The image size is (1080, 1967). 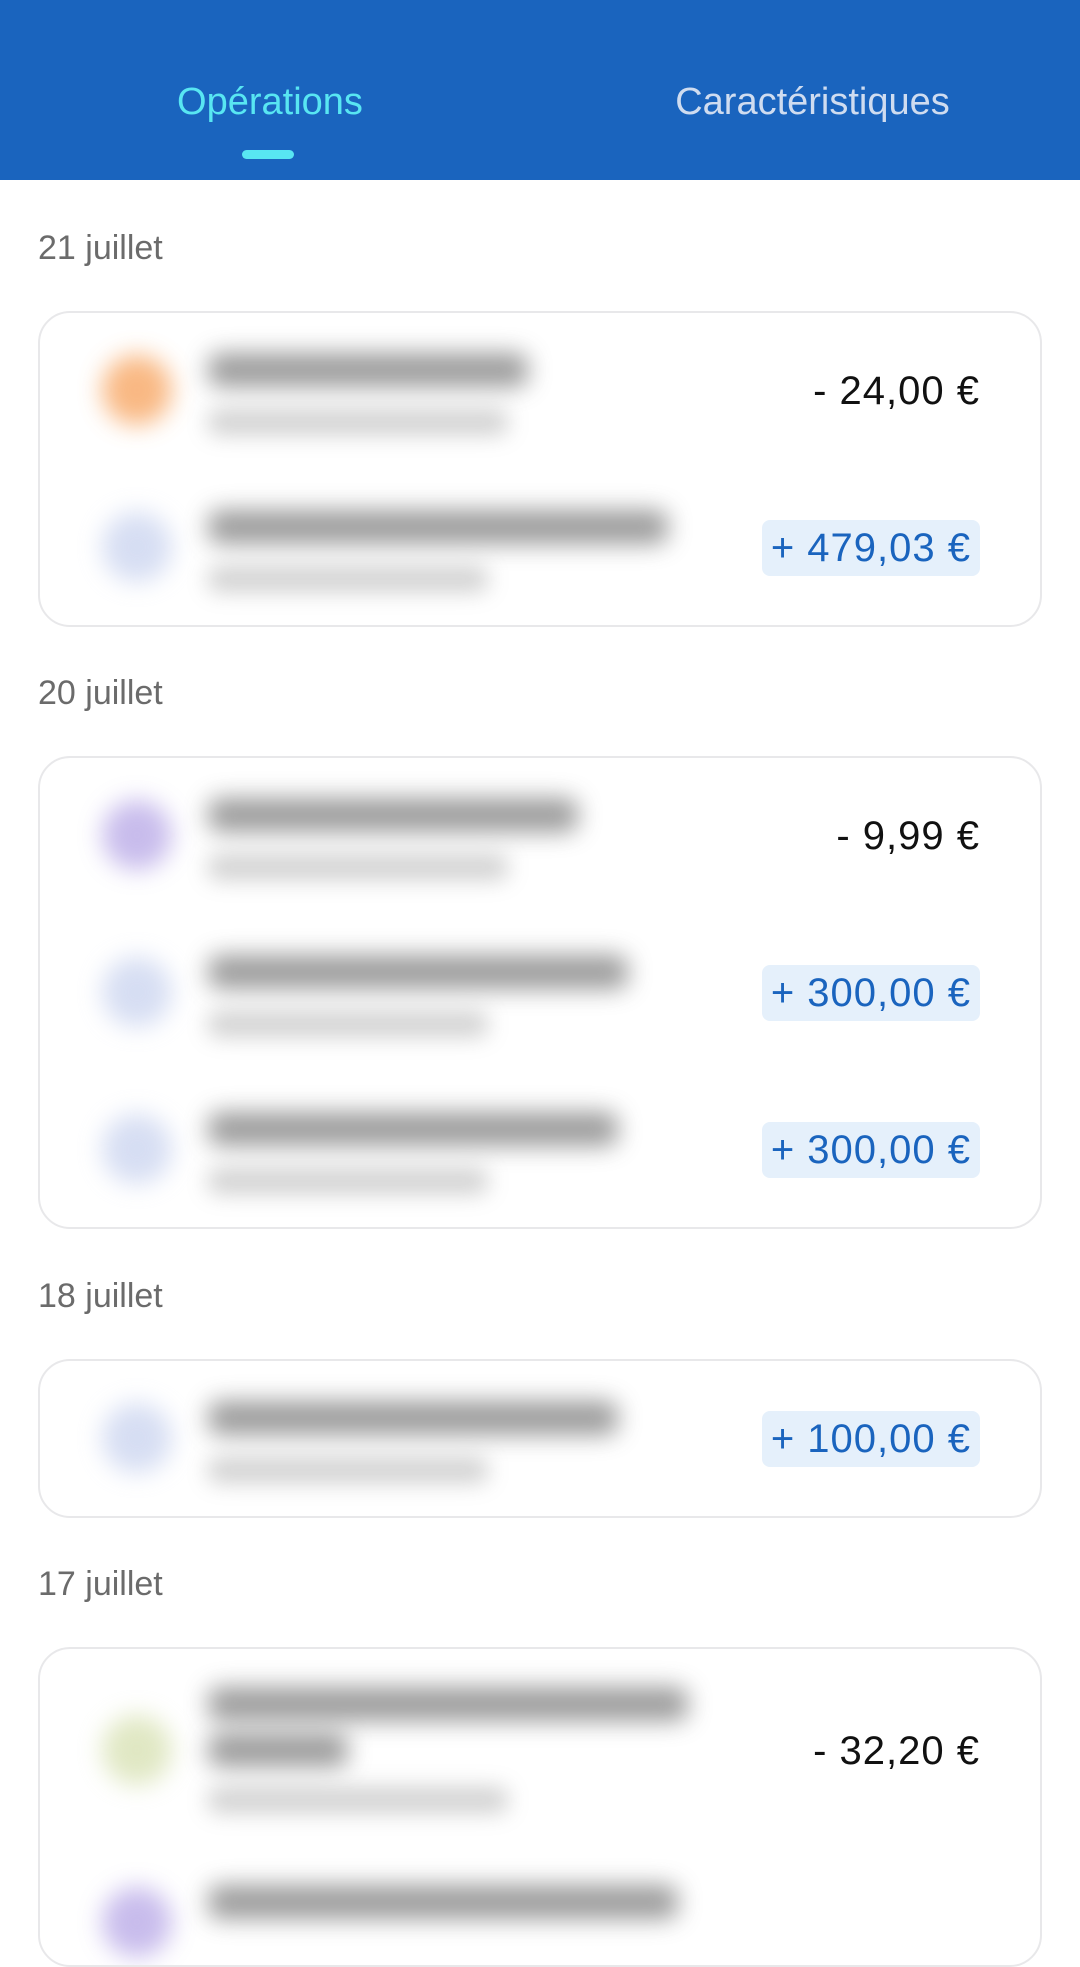 What do you see at coordinates (540, 90) in the screenshot?
I see `tab-bar: Opérations Caractéristiques` at bounding box center [540, 90].